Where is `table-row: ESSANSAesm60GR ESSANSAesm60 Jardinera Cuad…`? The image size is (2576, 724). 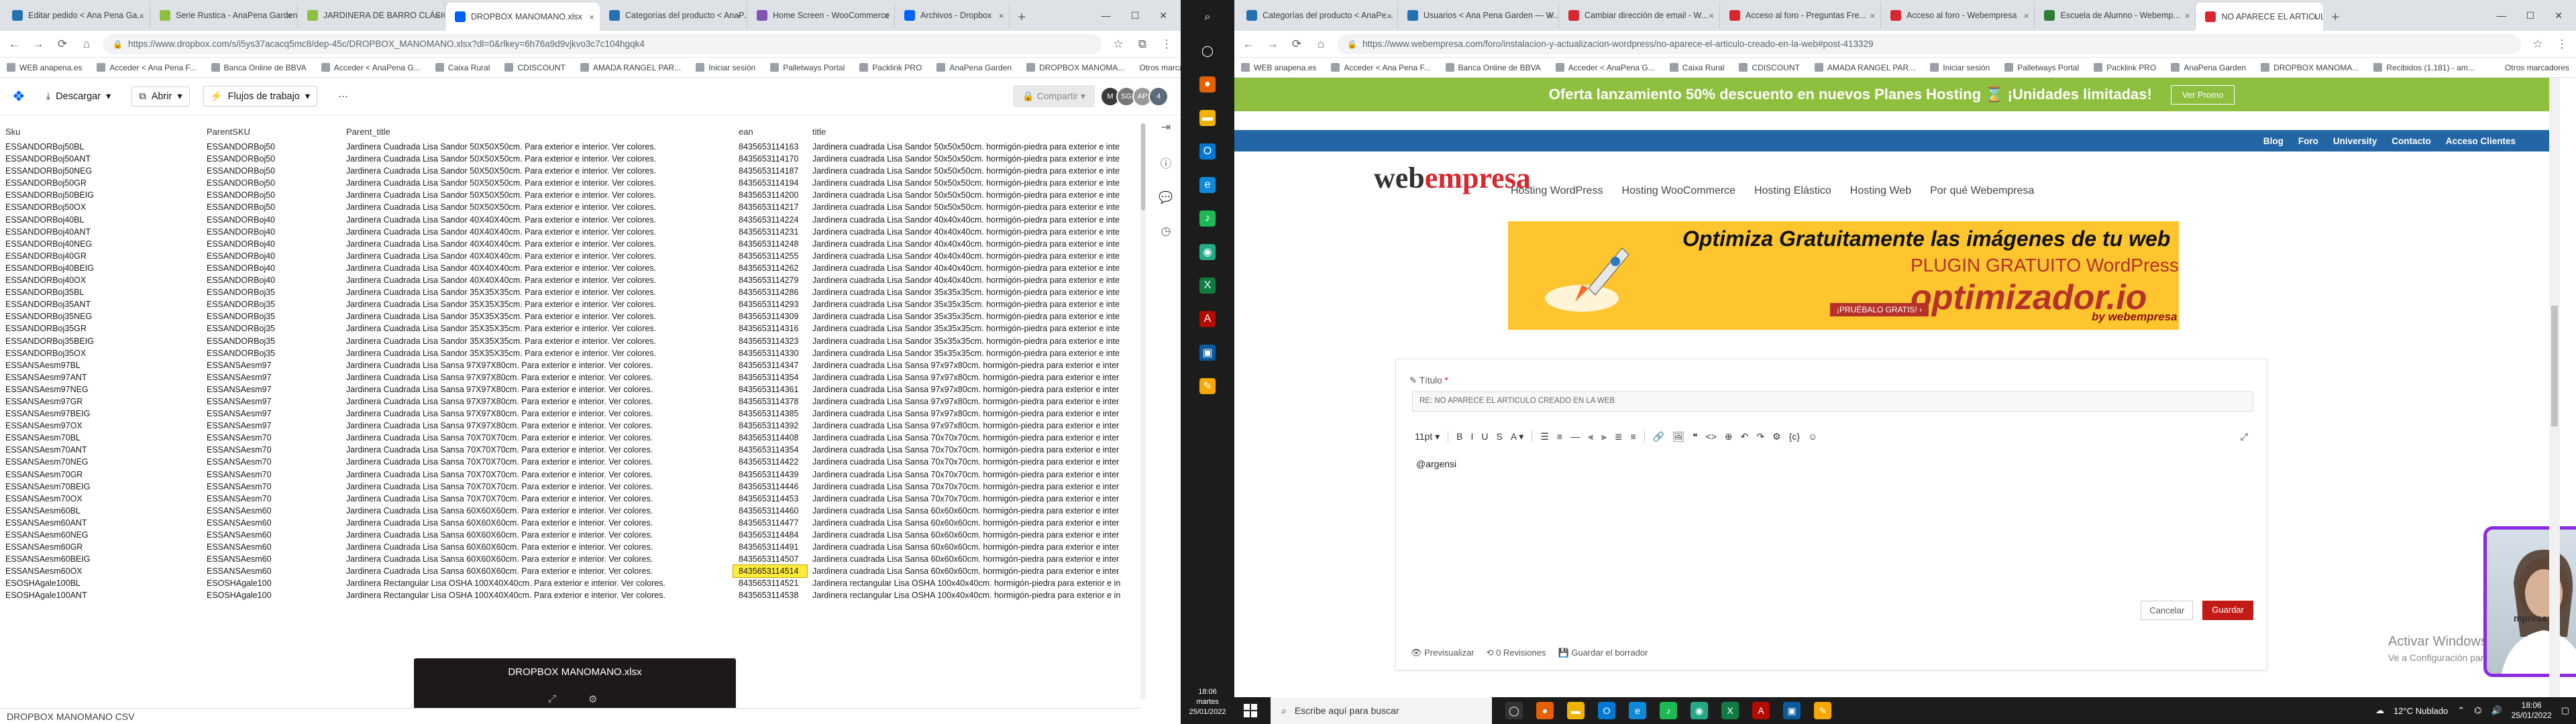 table-row: ESSANSAesm60GR ESSANSAesm60 Jardinera Cuad… is located at coordinates (572, 547).